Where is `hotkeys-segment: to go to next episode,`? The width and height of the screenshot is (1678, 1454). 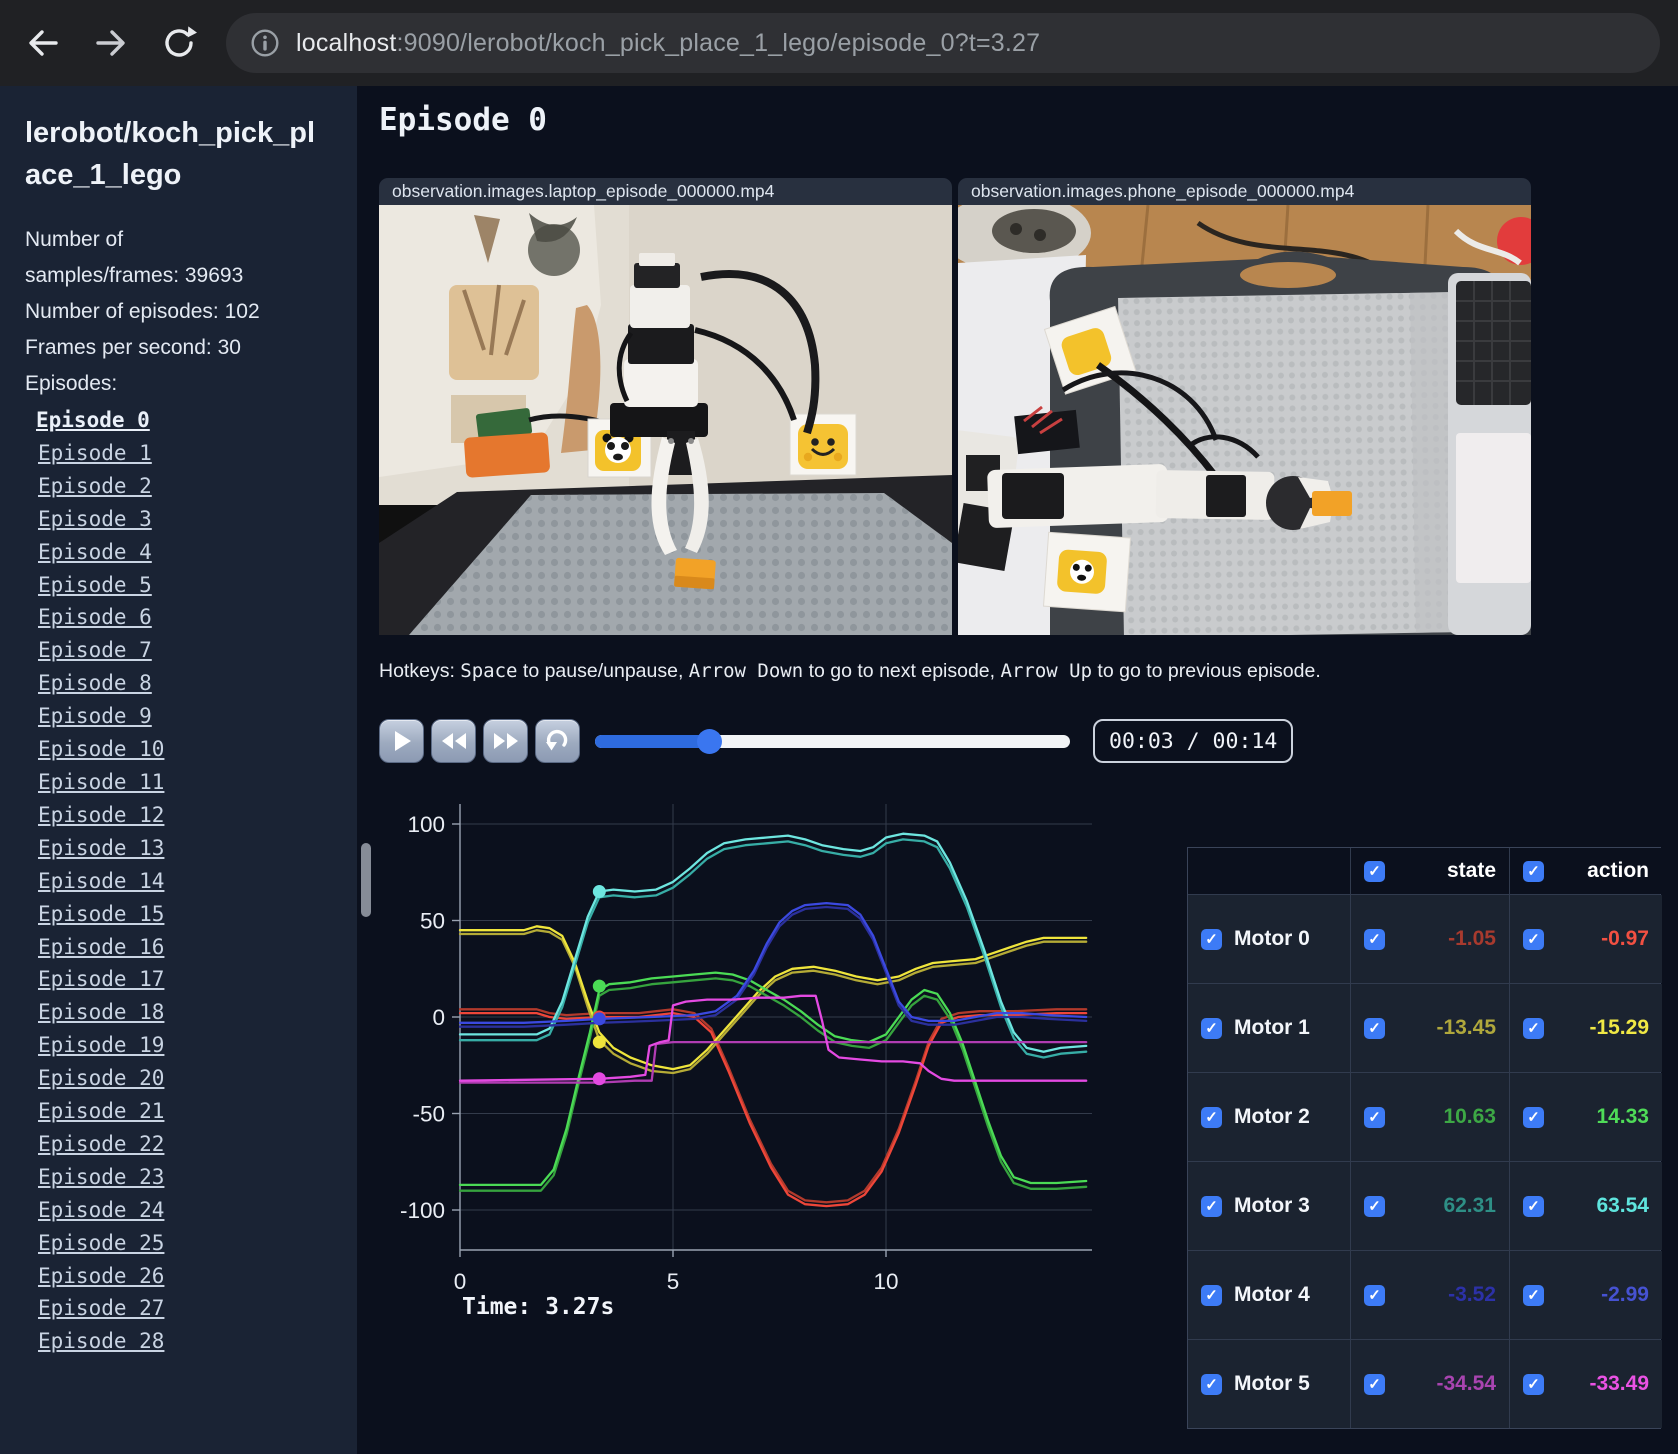
hotkeys-segment: to go to next episode, is located at coordinates (902, 671).